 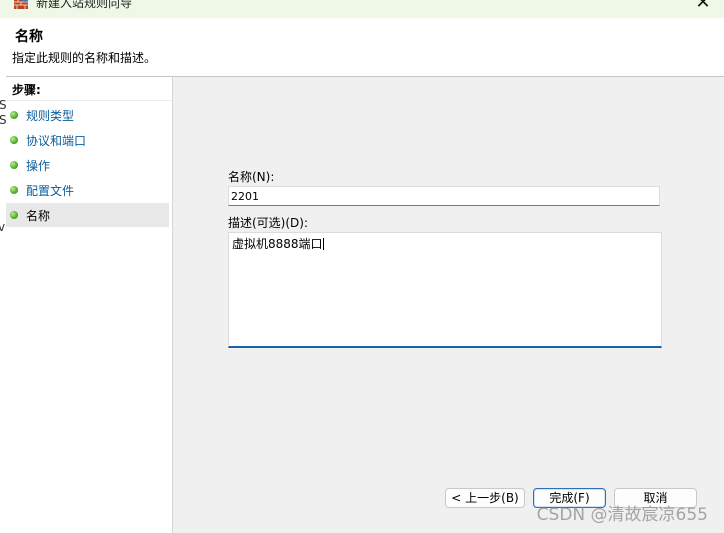 I want to click on watermark: CSDN @清故宸凉655, so click(x=622, y=515).